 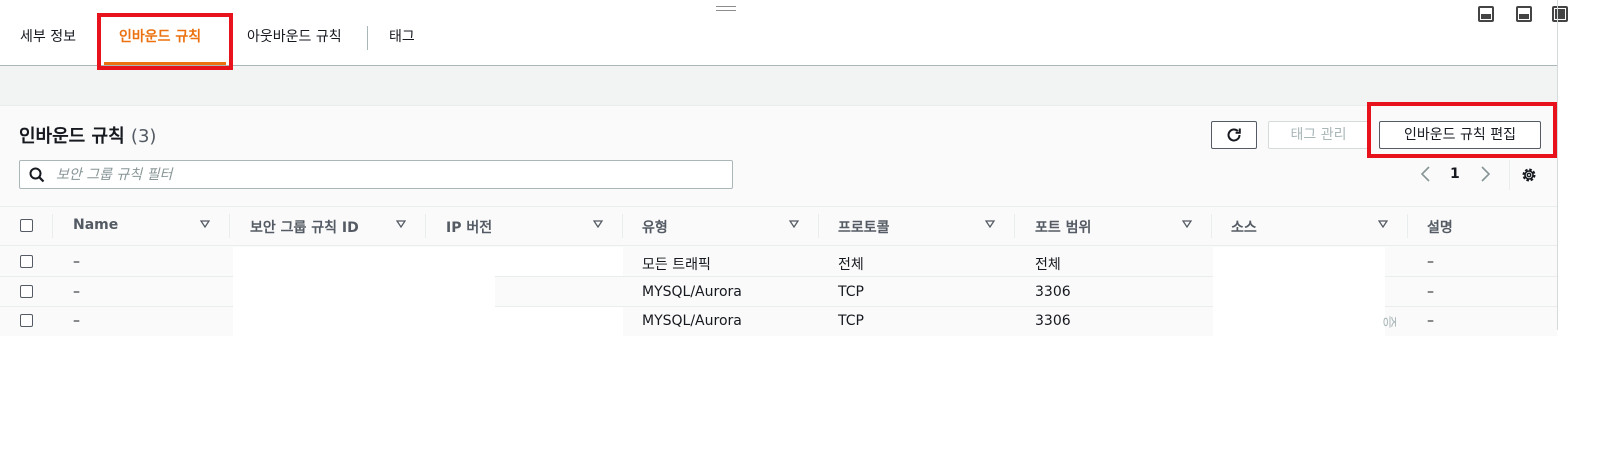 I want to click on truncated-text: 증, so click(x=1388, y=322).